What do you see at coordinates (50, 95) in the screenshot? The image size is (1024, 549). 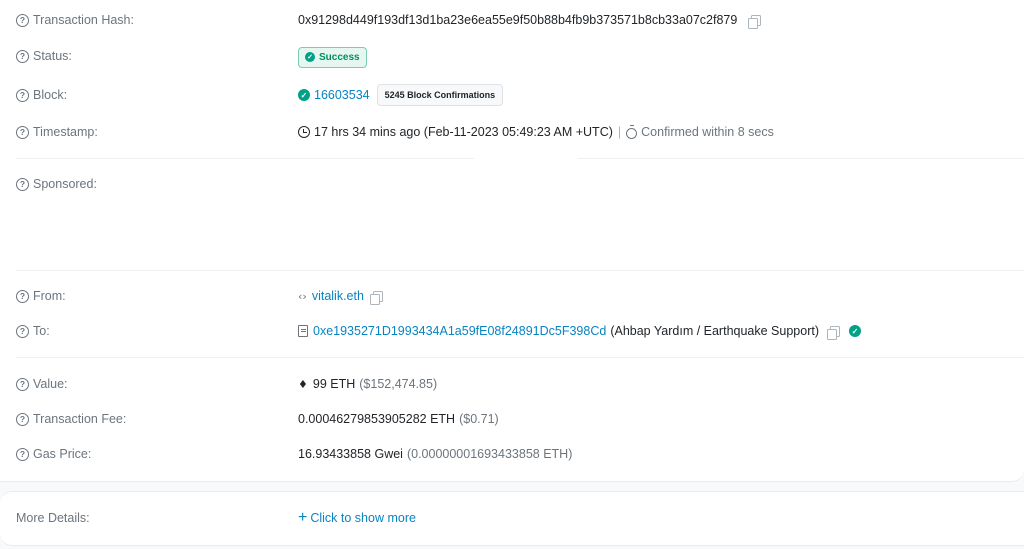 I see `block-label: Block:` at bounding box center [50, 95].